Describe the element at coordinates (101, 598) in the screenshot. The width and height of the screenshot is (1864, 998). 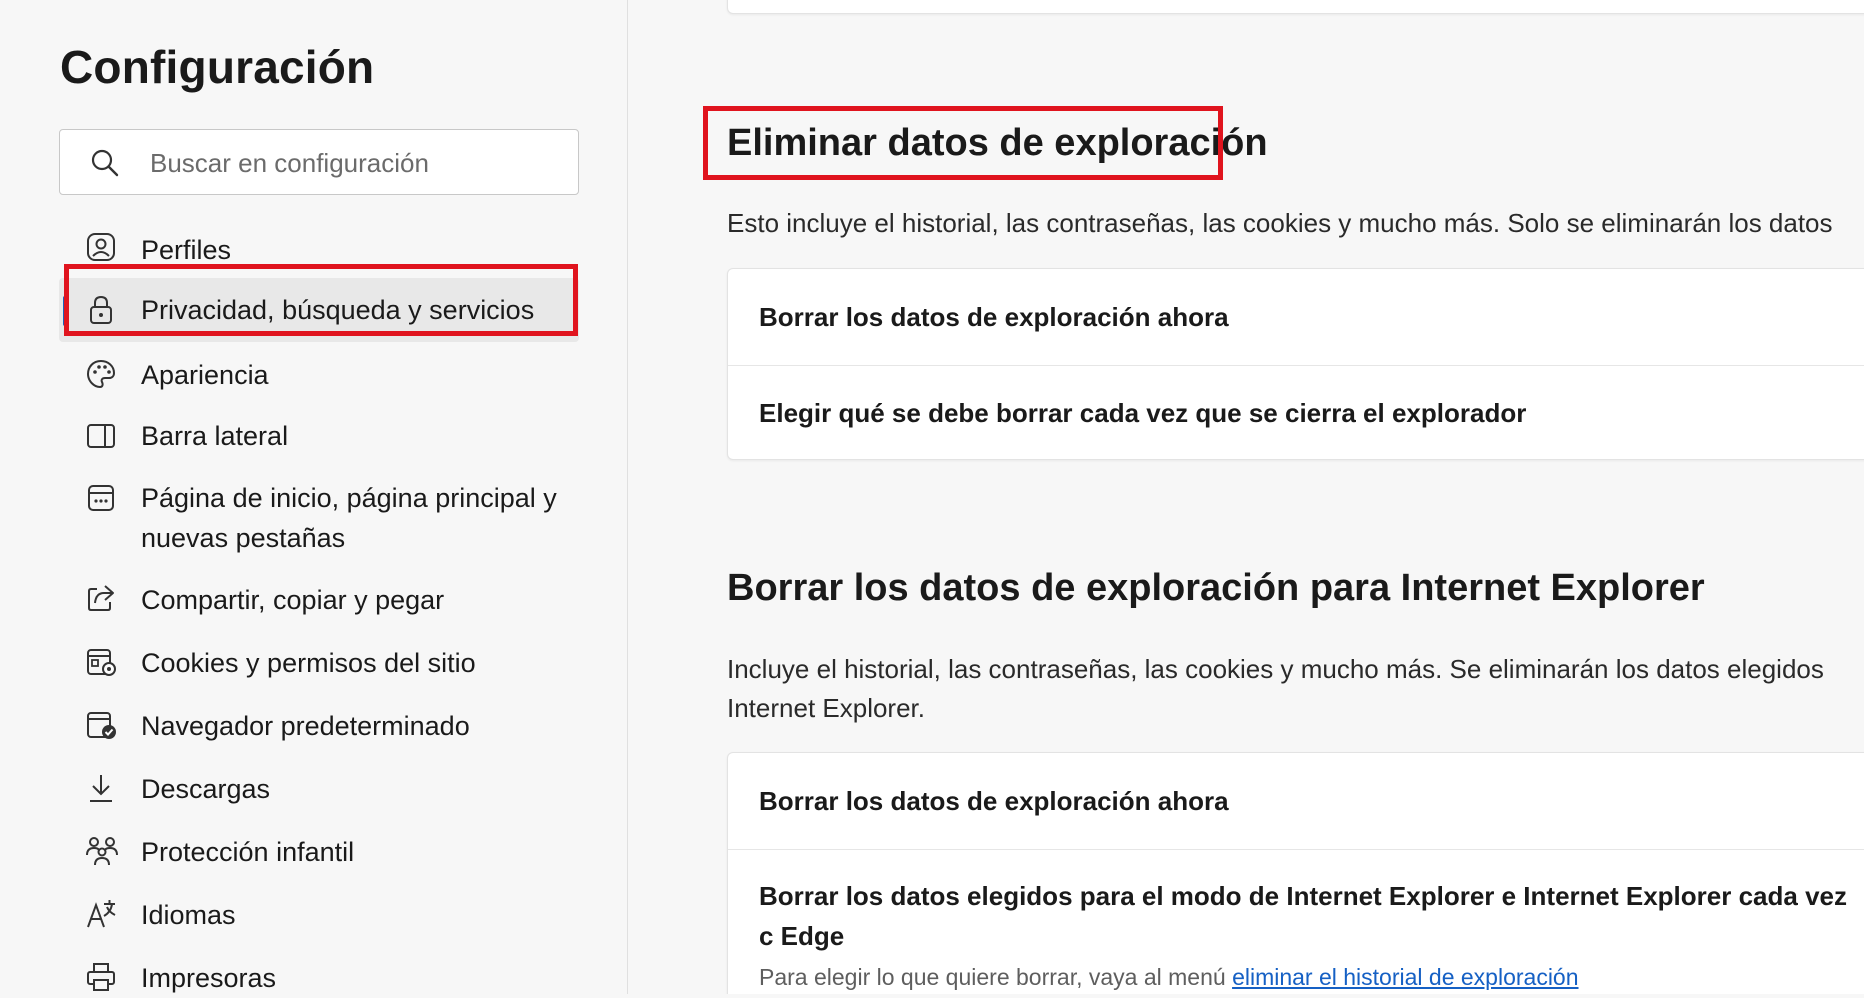
I see `share-icon` at that location.